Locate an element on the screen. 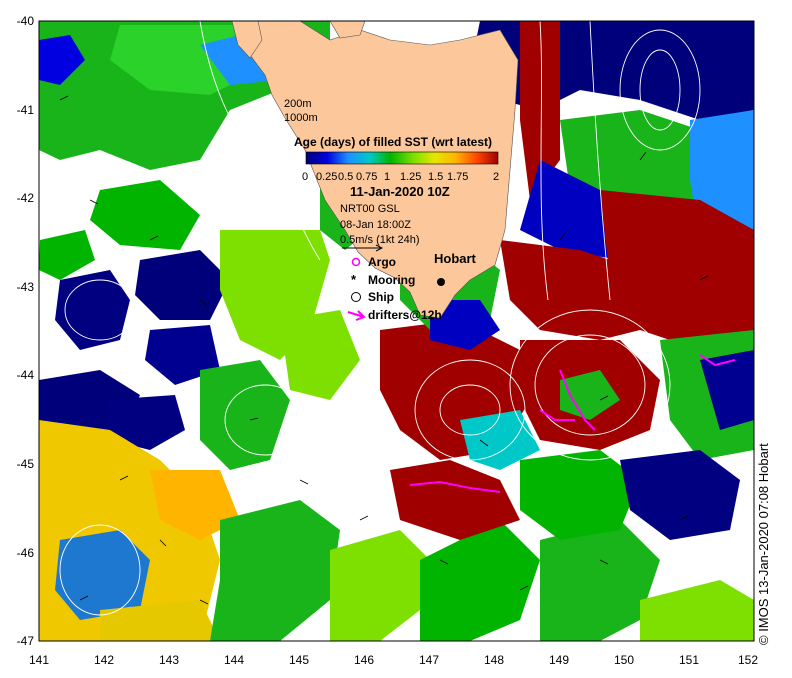 This screenshot has width=792, height=678. lat-tick-label: -43 is located at coordinates (26, 287).